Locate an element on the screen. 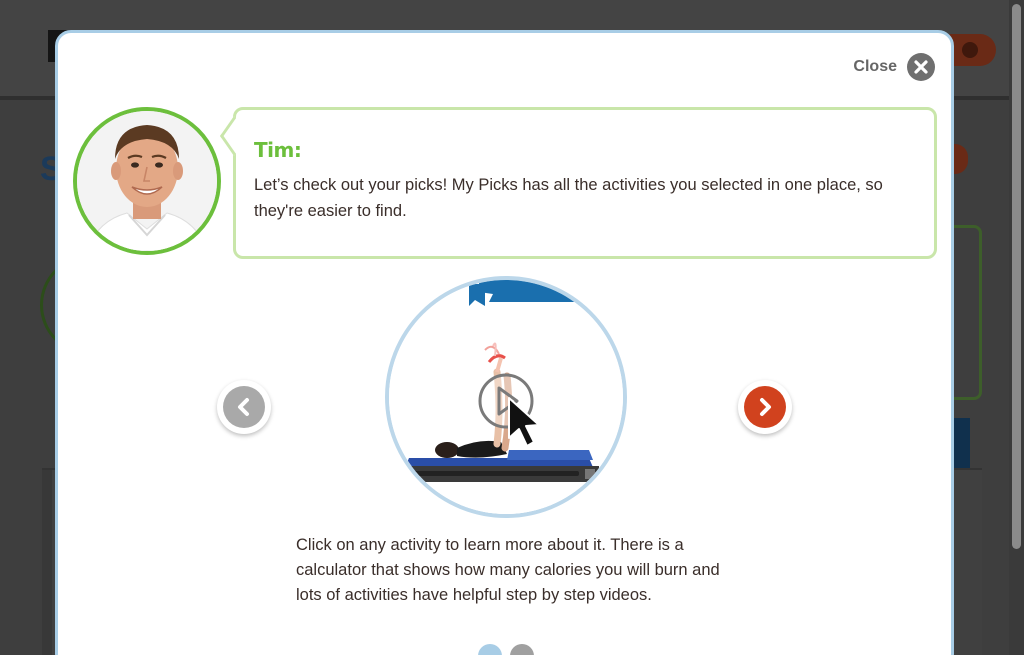  speech-bubble-tail is located at coordinates (234, 136).